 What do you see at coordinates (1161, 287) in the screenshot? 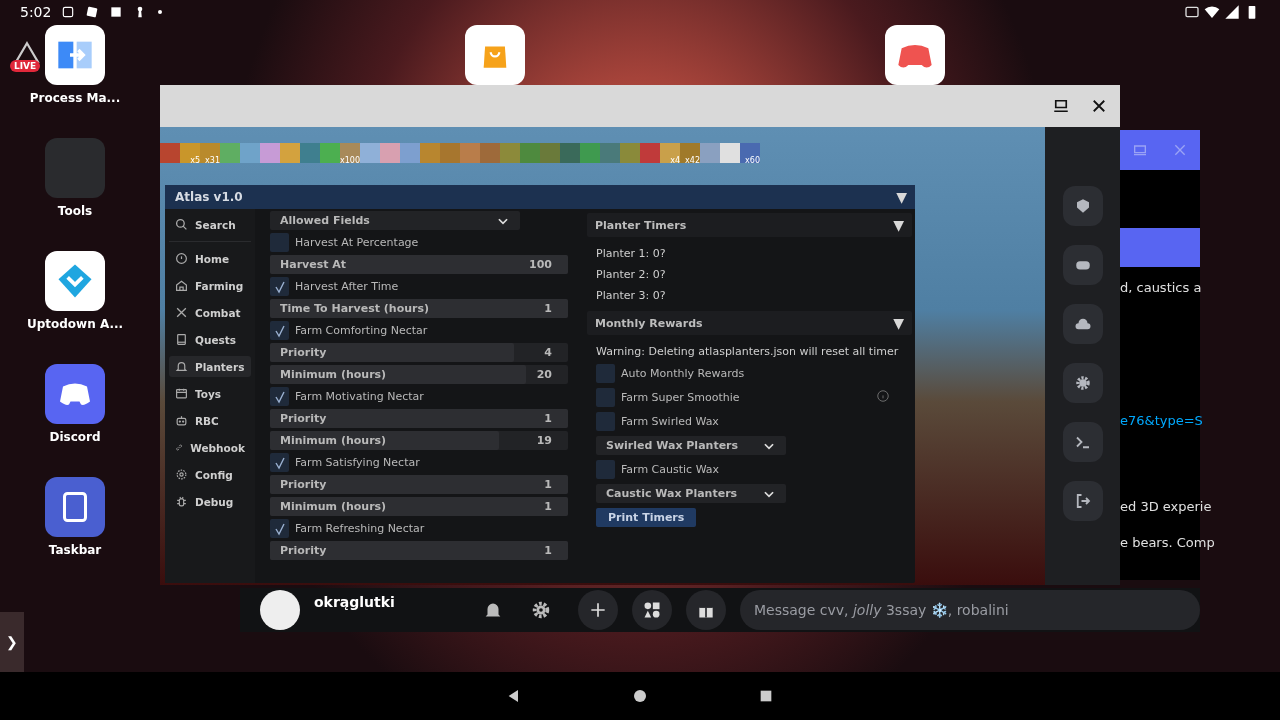
I see `message-text: d, caustics a` at bounding box center [1161, 287].